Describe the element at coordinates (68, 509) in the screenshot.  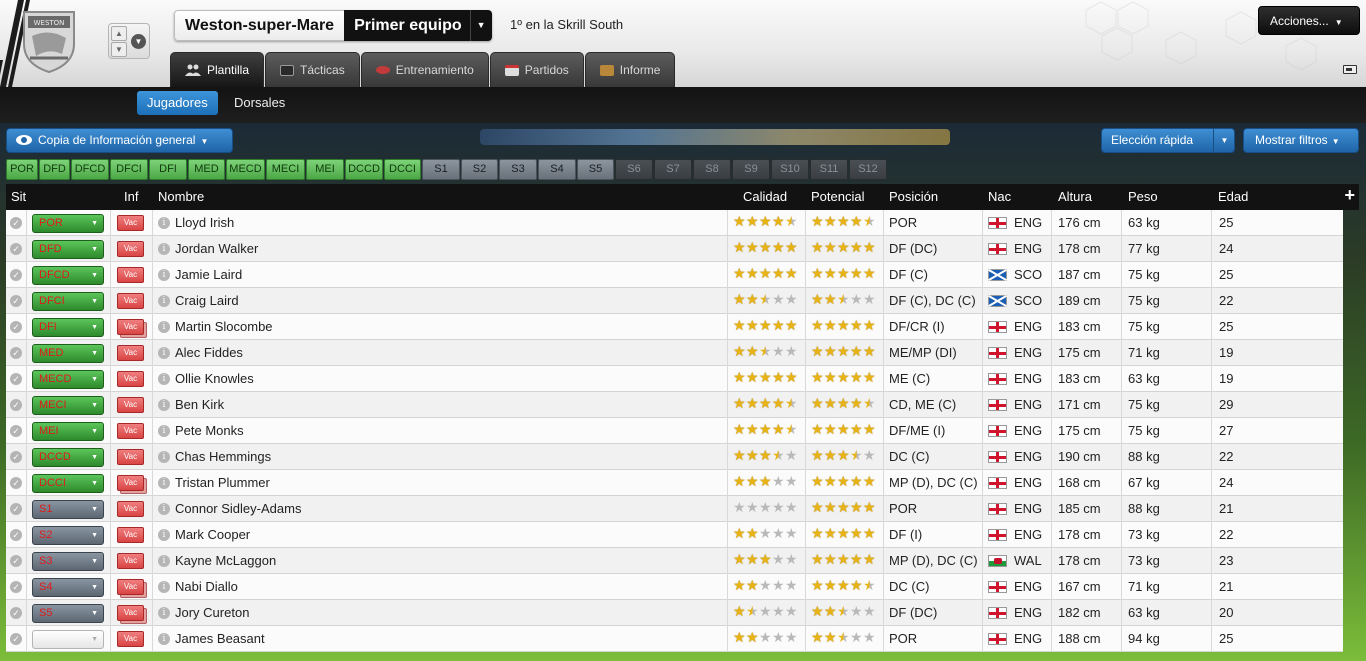
I see `status-dropdown: S1 ▼` at that location.